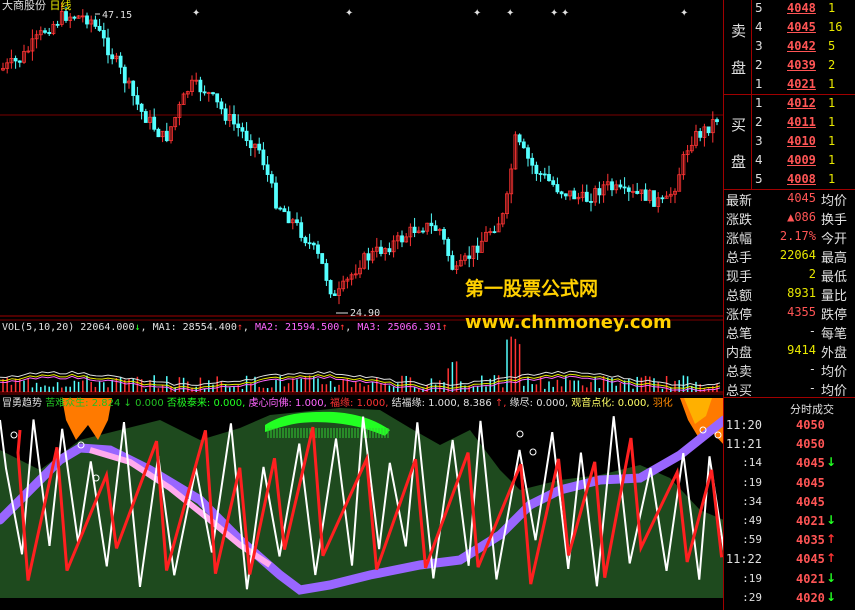 The image size is (855, 610). What do you see at coordinates (789, 94) in the screenshot?
I see `orderbook-separator` at bounding box center [789, 94].